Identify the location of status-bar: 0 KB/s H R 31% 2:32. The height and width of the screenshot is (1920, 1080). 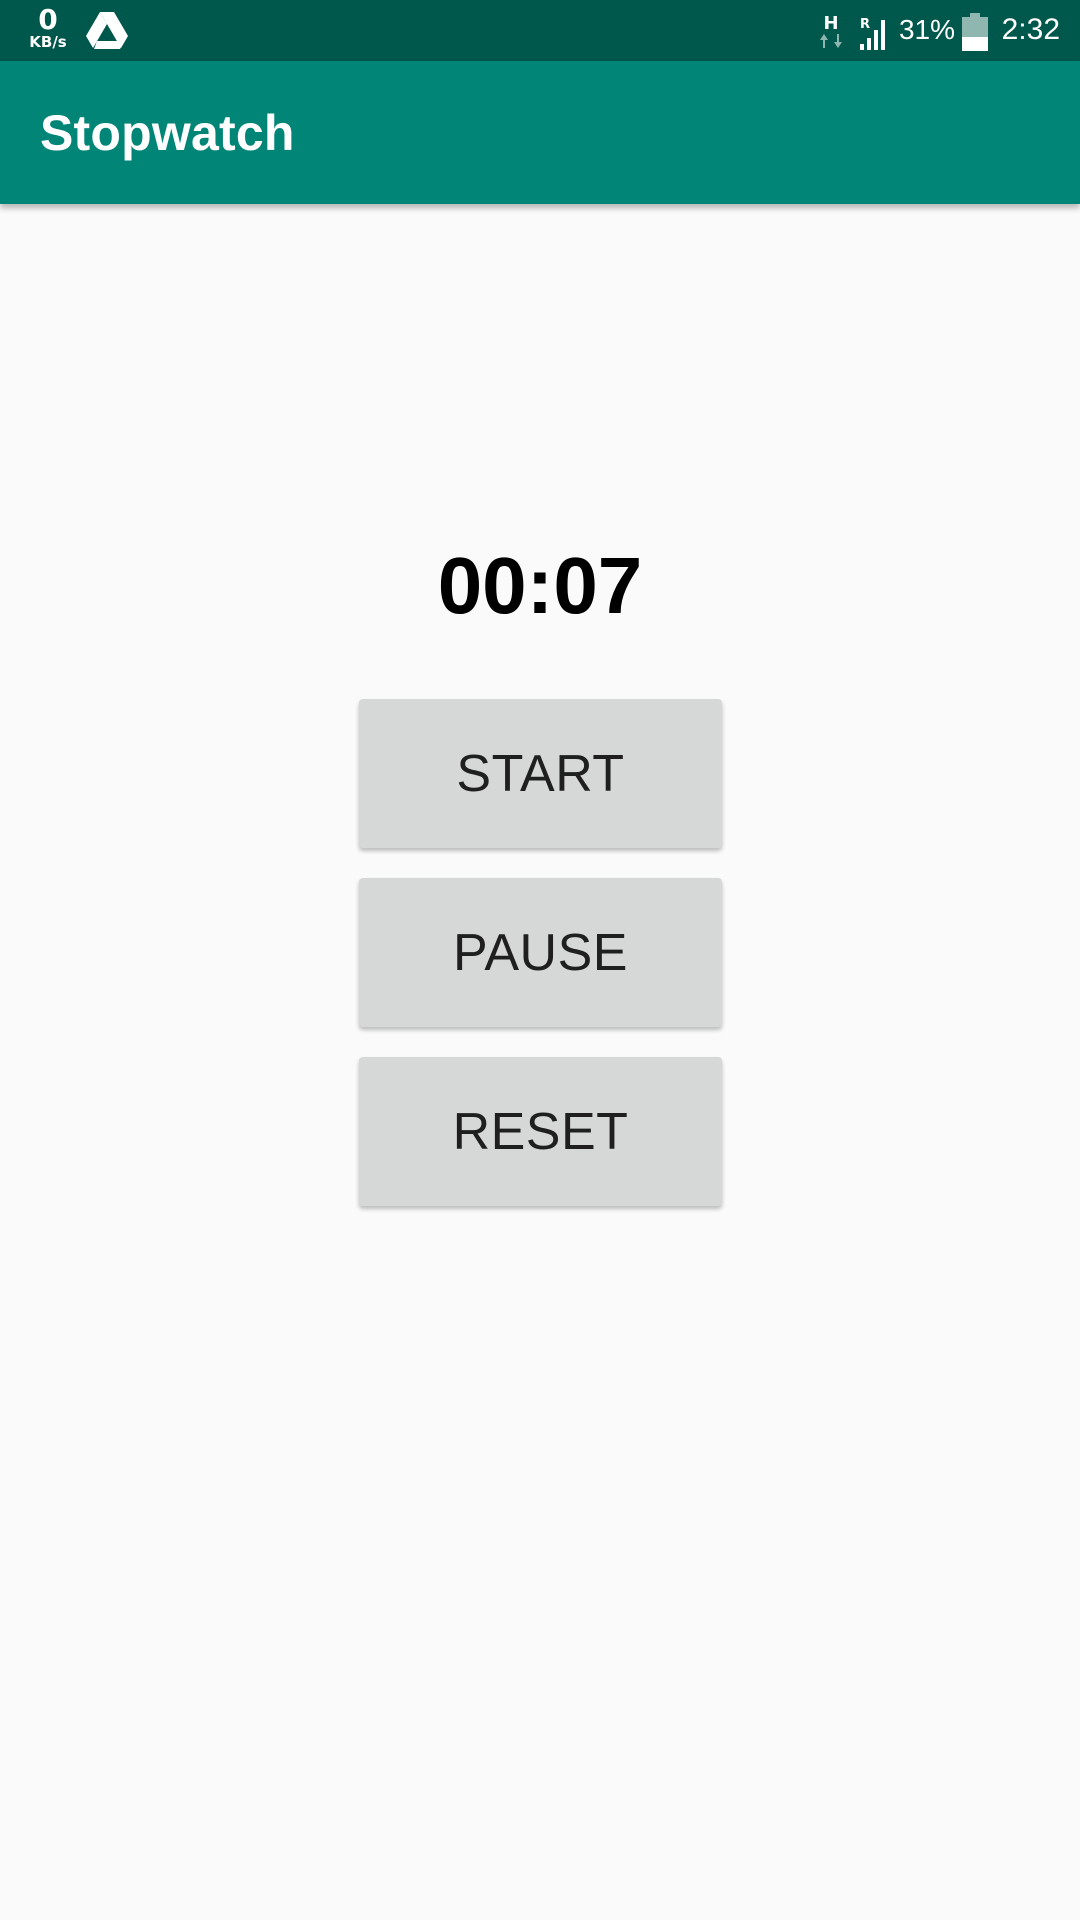
(540, 30).